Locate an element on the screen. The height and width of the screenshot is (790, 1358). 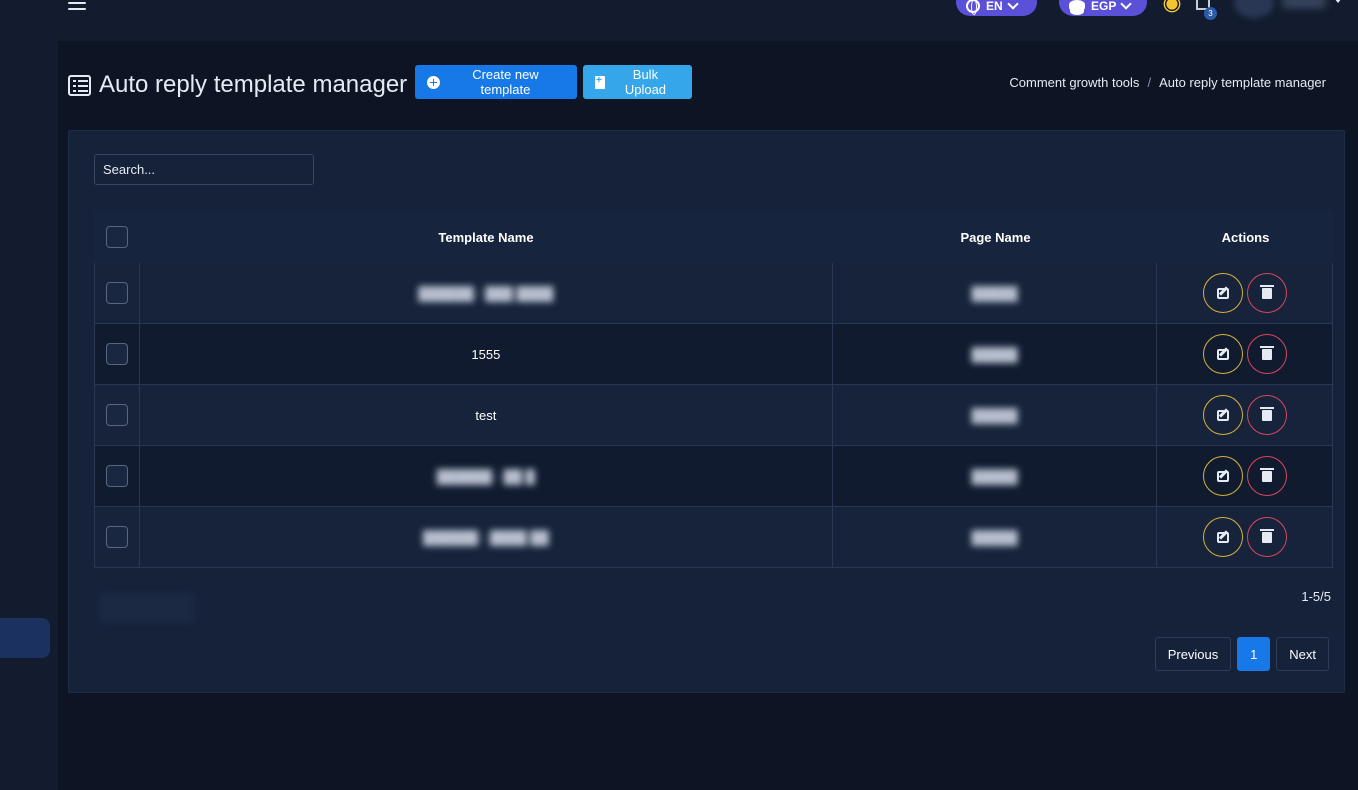
username-blurred is located at coordinates (1304, 4).